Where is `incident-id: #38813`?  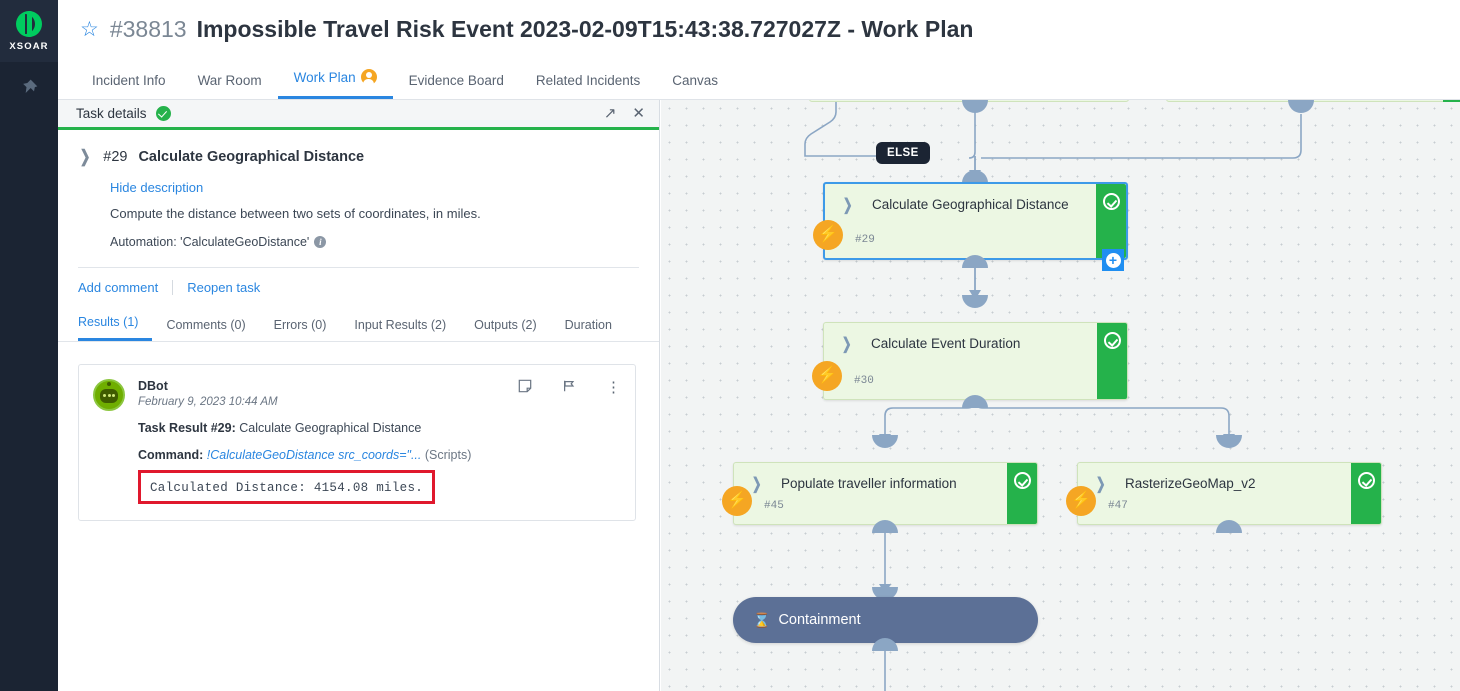 incident-id: #38813 is located at coordinates (148, 28).